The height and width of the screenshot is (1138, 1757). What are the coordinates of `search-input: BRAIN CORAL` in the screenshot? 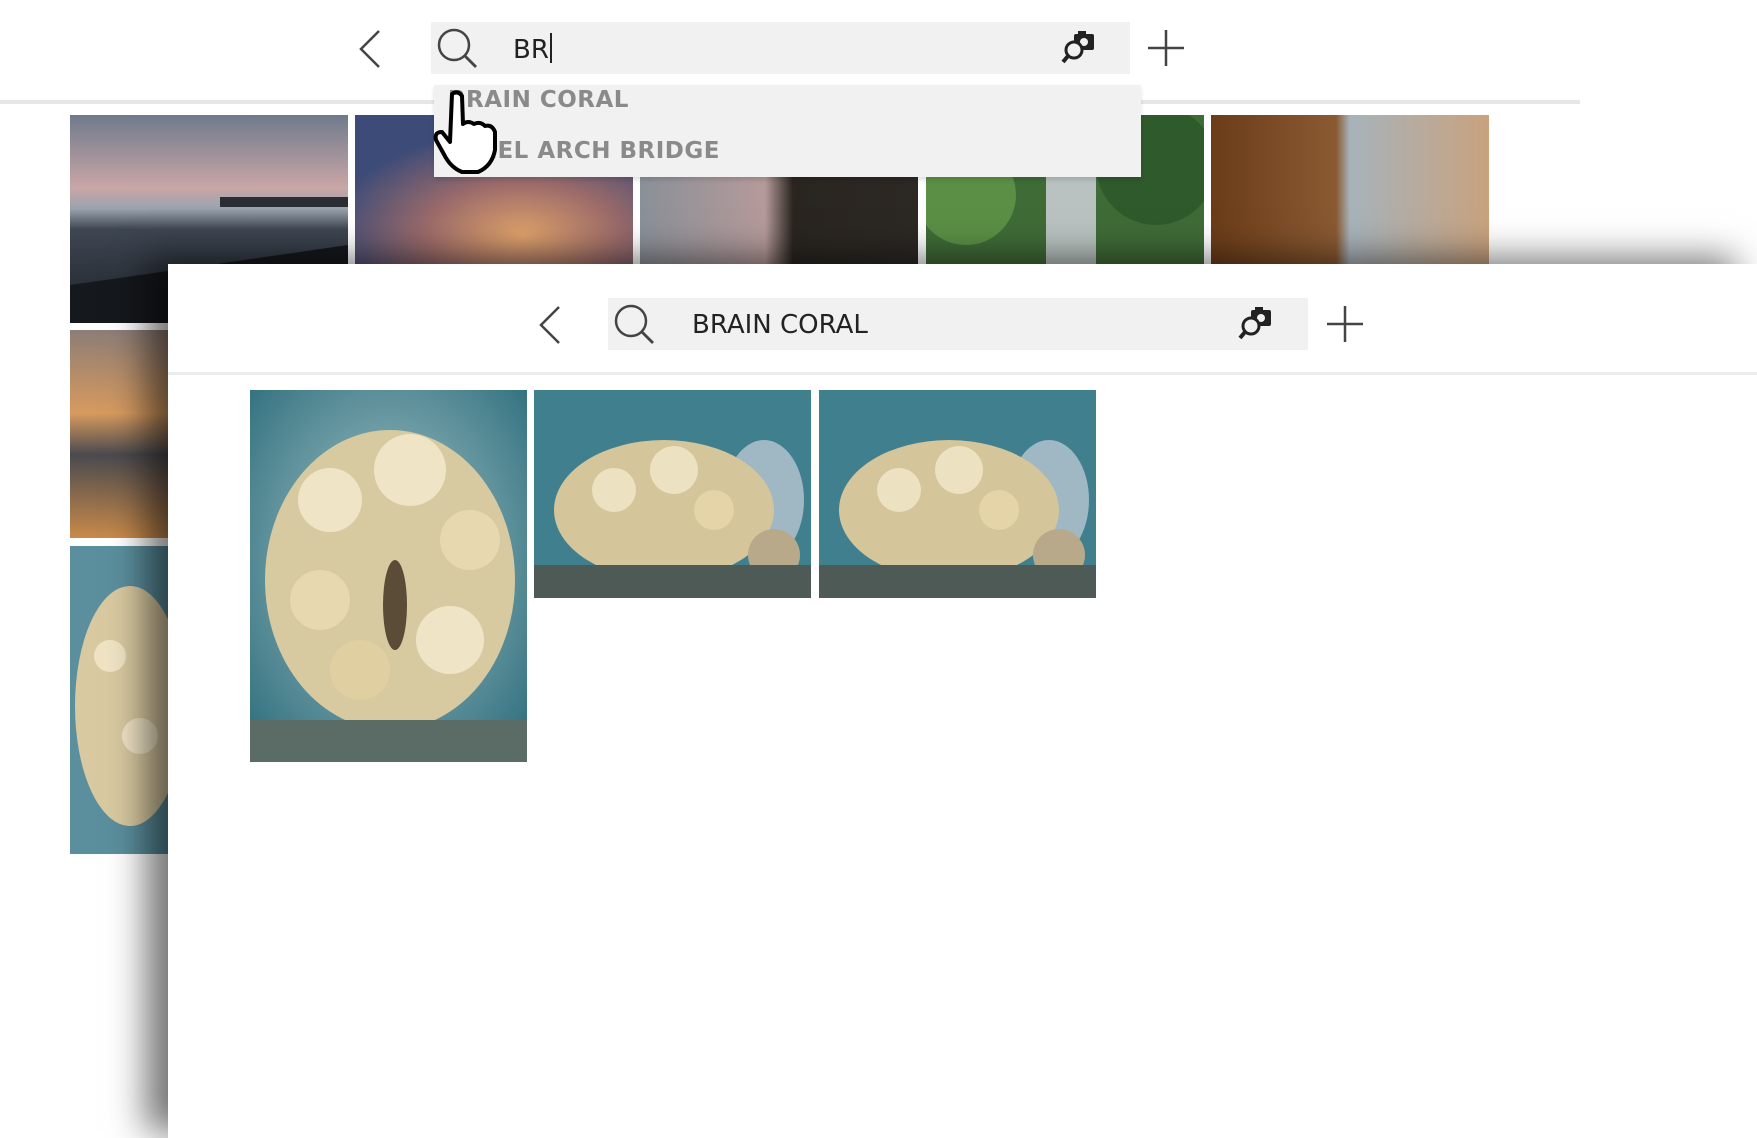 It's located at (780, 325).